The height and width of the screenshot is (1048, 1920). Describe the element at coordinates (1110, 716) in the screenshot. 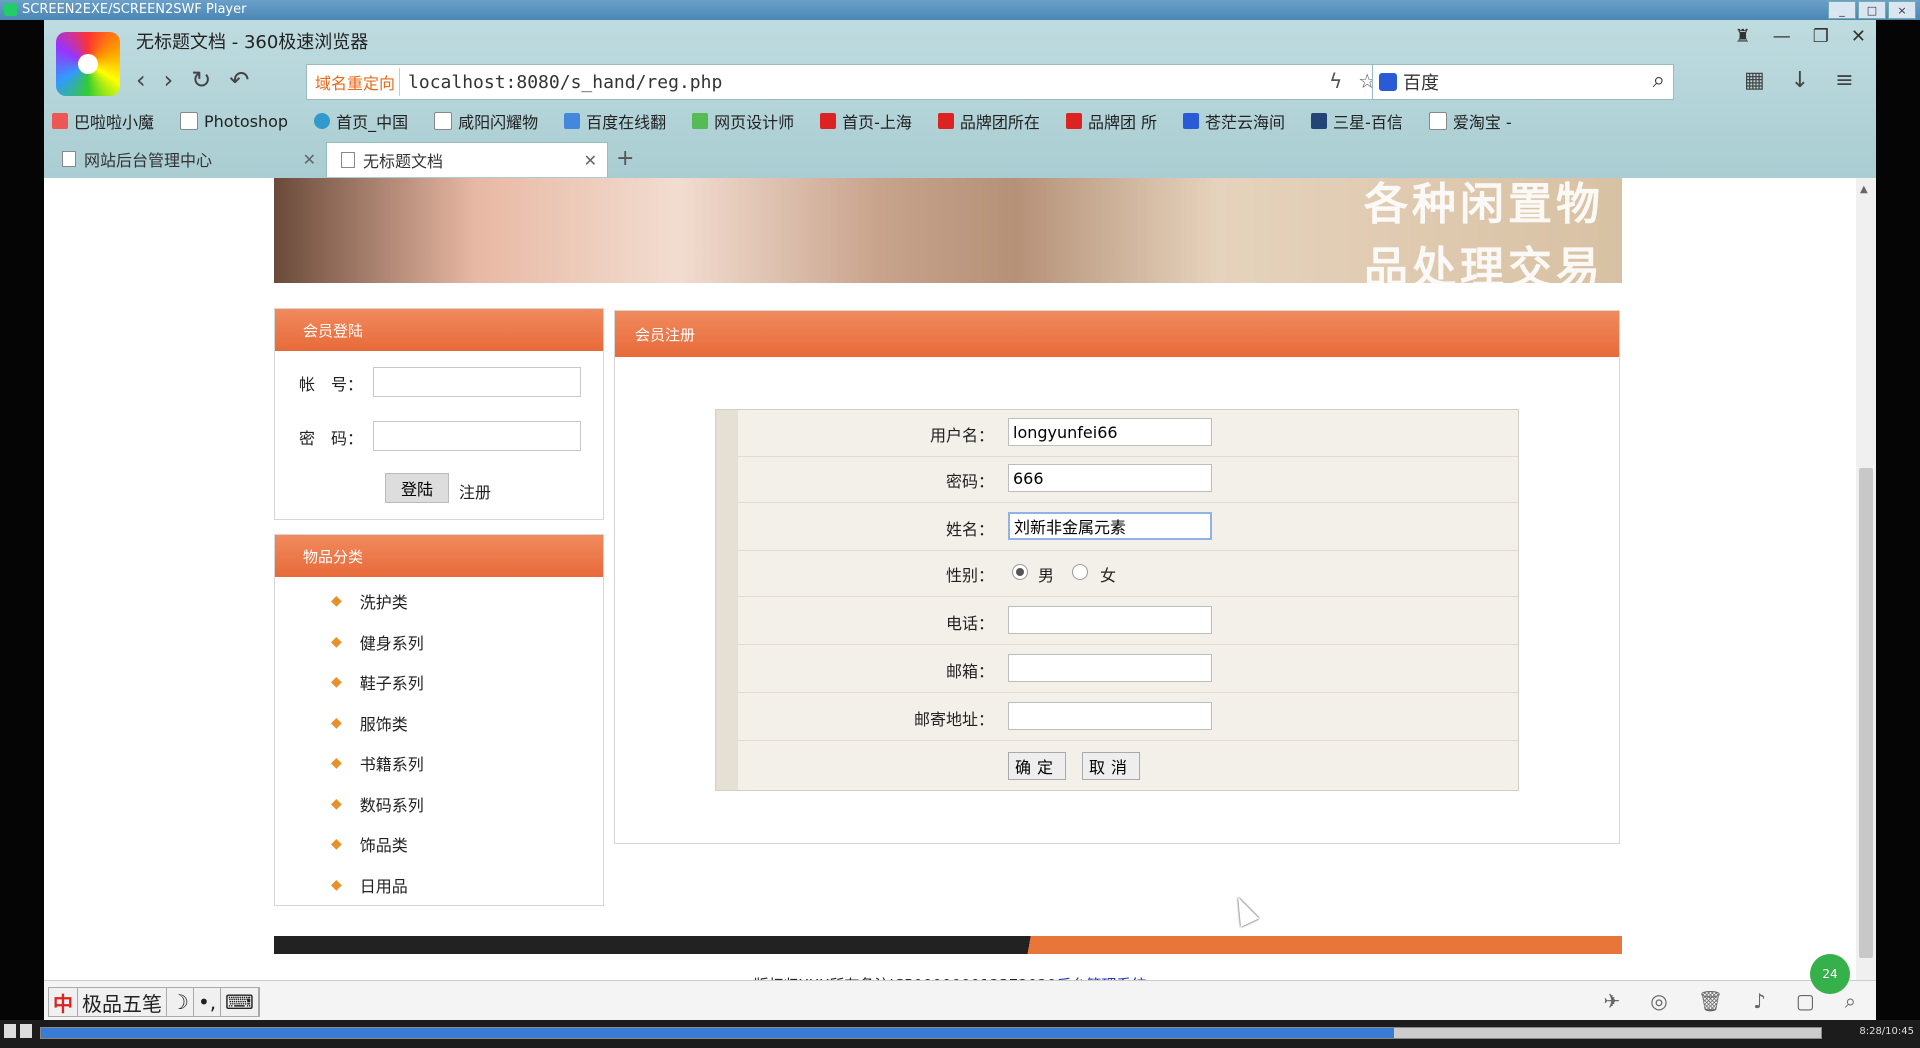

I see `address-input` at that location.